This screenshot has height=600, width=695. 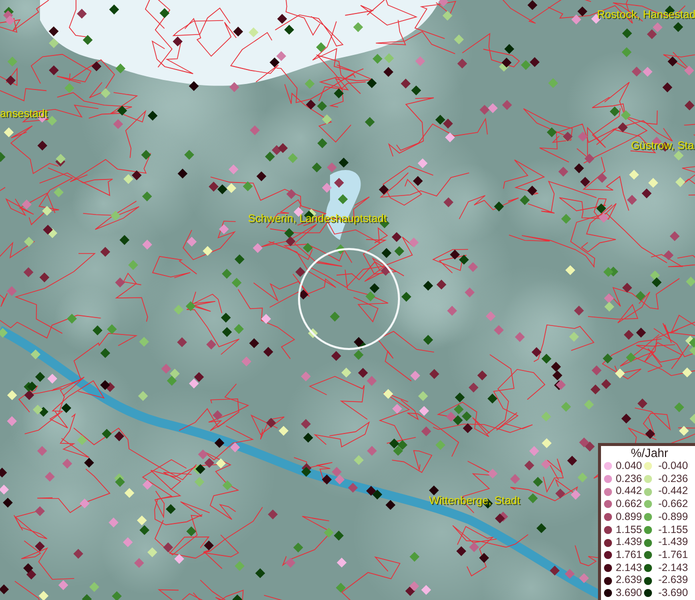 What do you see at coordinates (628, 504) in the screenshot?
I see `legend-value: 0.662` at bounding box center [628, 504].